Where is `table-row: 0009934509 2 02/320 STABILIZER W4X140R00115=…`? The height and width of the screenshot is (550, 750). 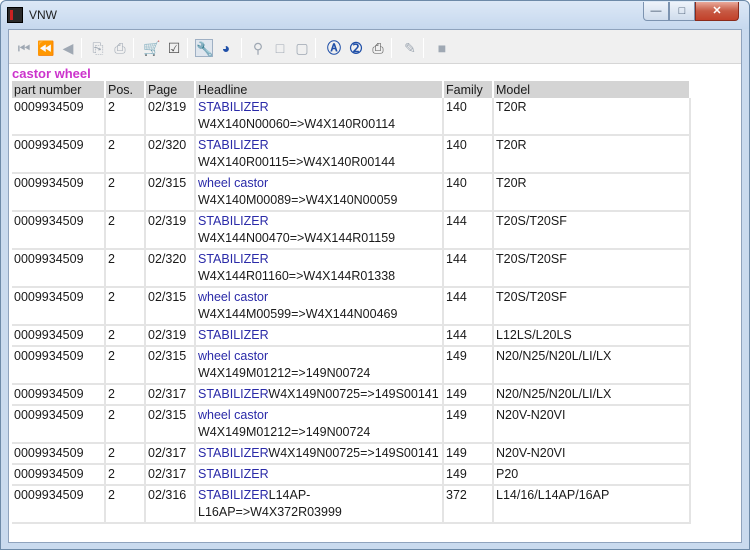
table-row: 0009934509 2 02/320 STABILIZER W4X140R00115=… is located at coordinates (351, 154).